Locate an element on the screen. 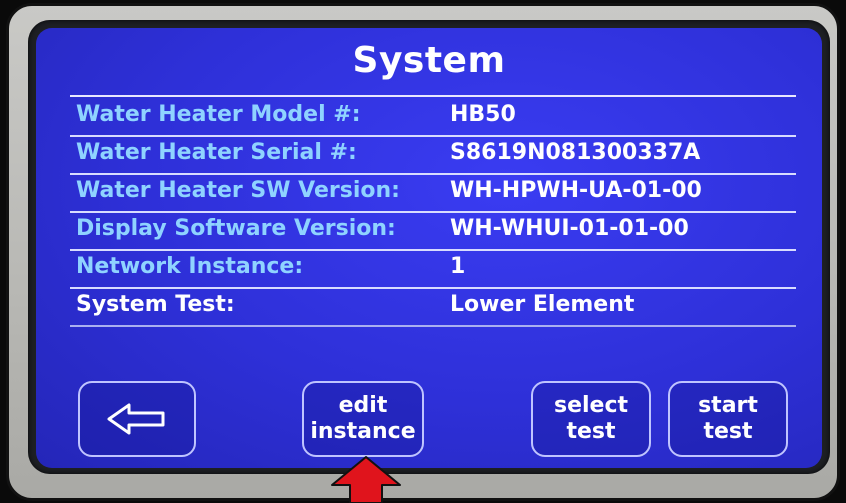 This screenshot has width=846, height=503. back-button is located at coordinates (137, 419).